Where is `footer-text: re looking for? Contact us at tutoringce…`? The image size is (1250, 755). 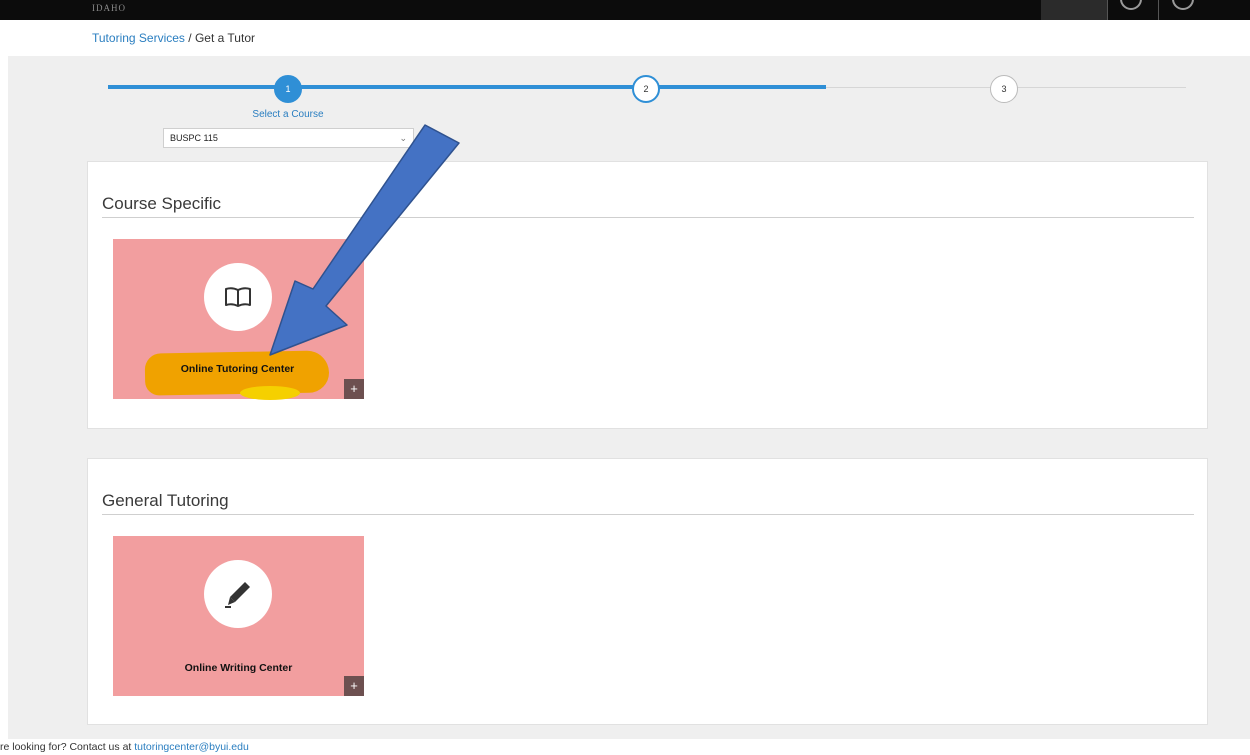
footer-text: re looking for? Contact us at tutoringce… is located at coordinates (124, 747).